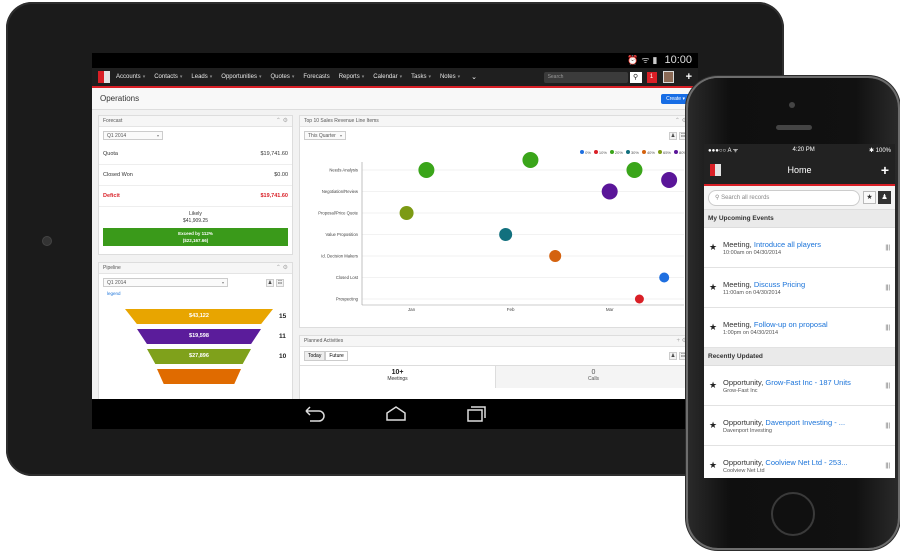 The height and width of the screenshot is (552, 900). Describe the element at coordinates (651, 77) in the screenshot. I see `notification-badge: 1` at that location.